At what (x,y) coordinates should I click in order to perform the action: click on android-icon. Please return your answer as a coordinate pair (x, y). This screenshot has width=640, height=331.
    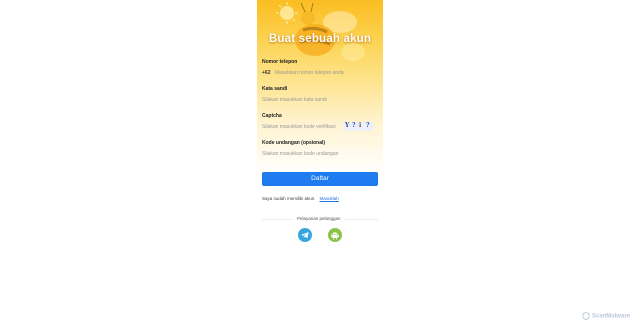
    Looking at the image, I should click on (335, 235).